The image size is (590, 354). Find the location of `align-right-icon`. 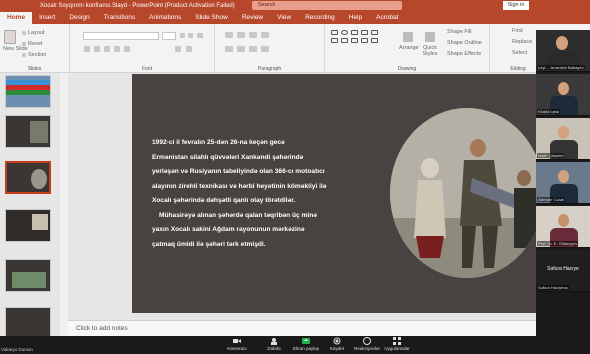

align-right-icon is located at coordinates (253, 49).